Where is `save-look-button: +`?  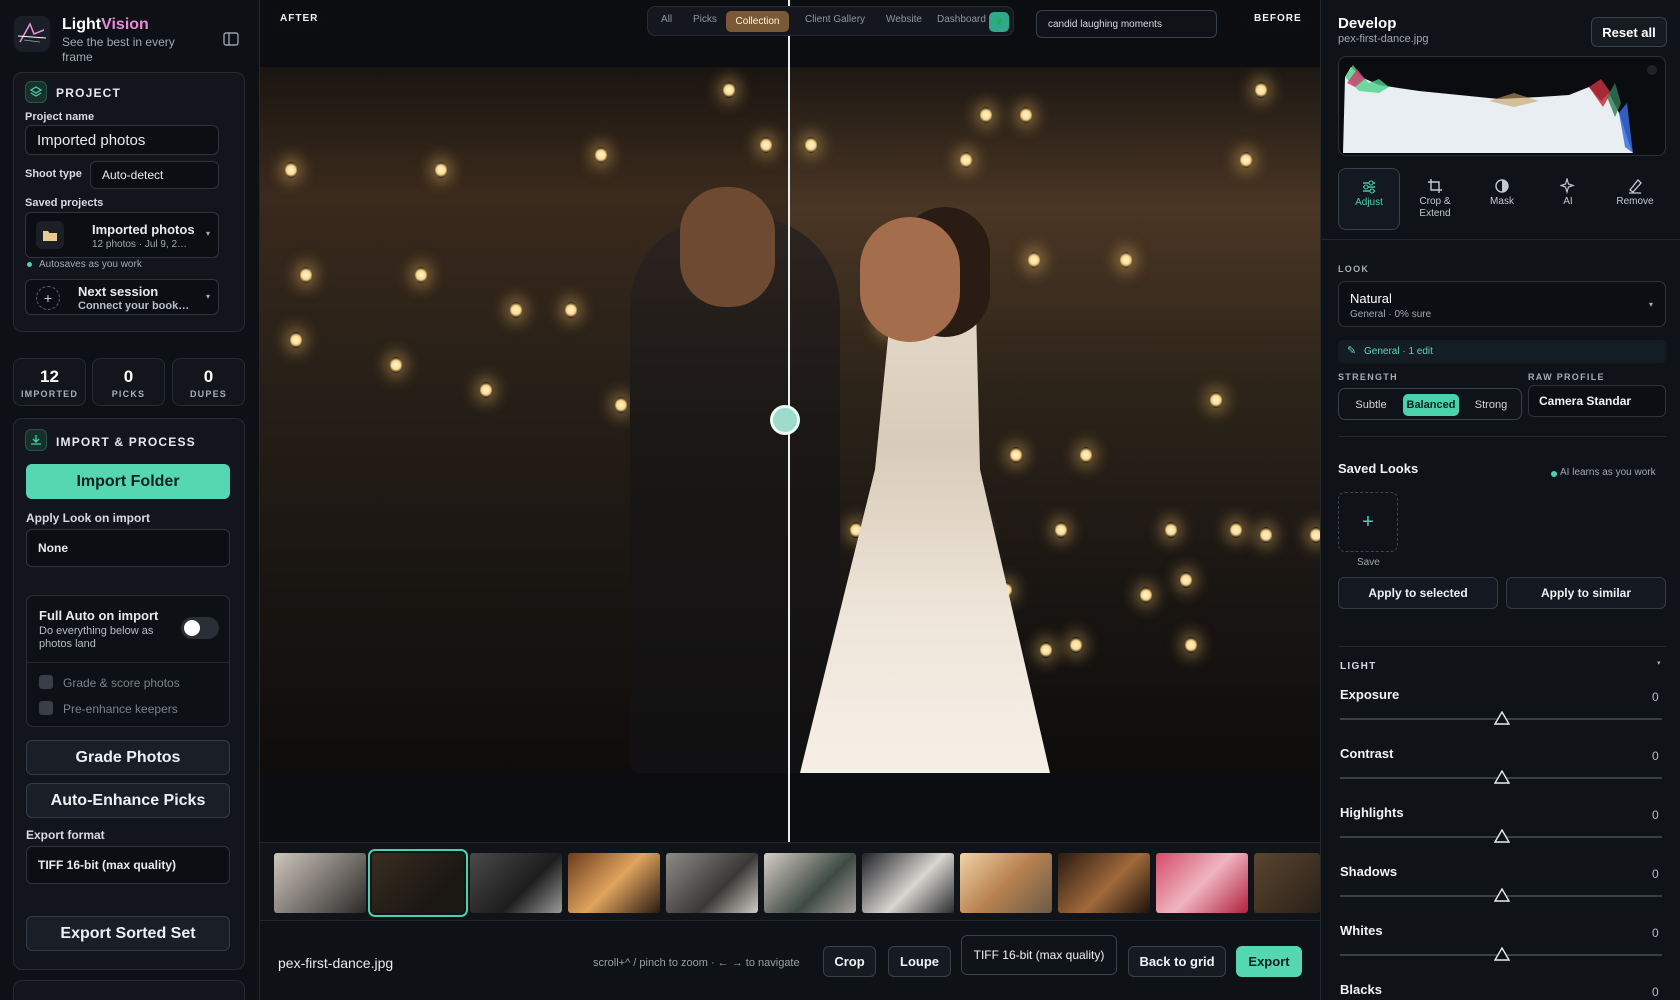 save-look-button: + is located at coordinates (1368, 522).